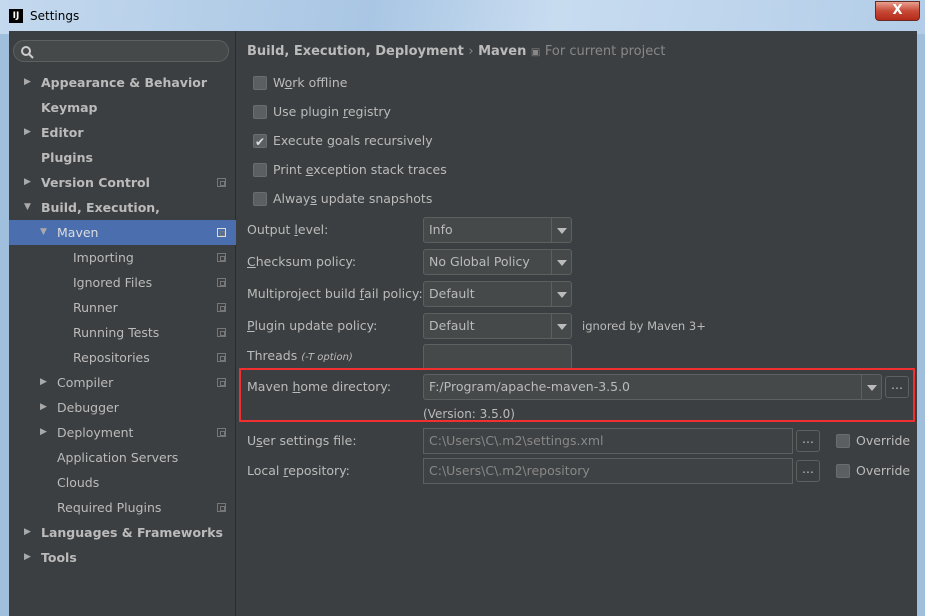 This screenshot has height=616, width=925. I want to click on user-settings-label: User settings file:, so click(302, 440).